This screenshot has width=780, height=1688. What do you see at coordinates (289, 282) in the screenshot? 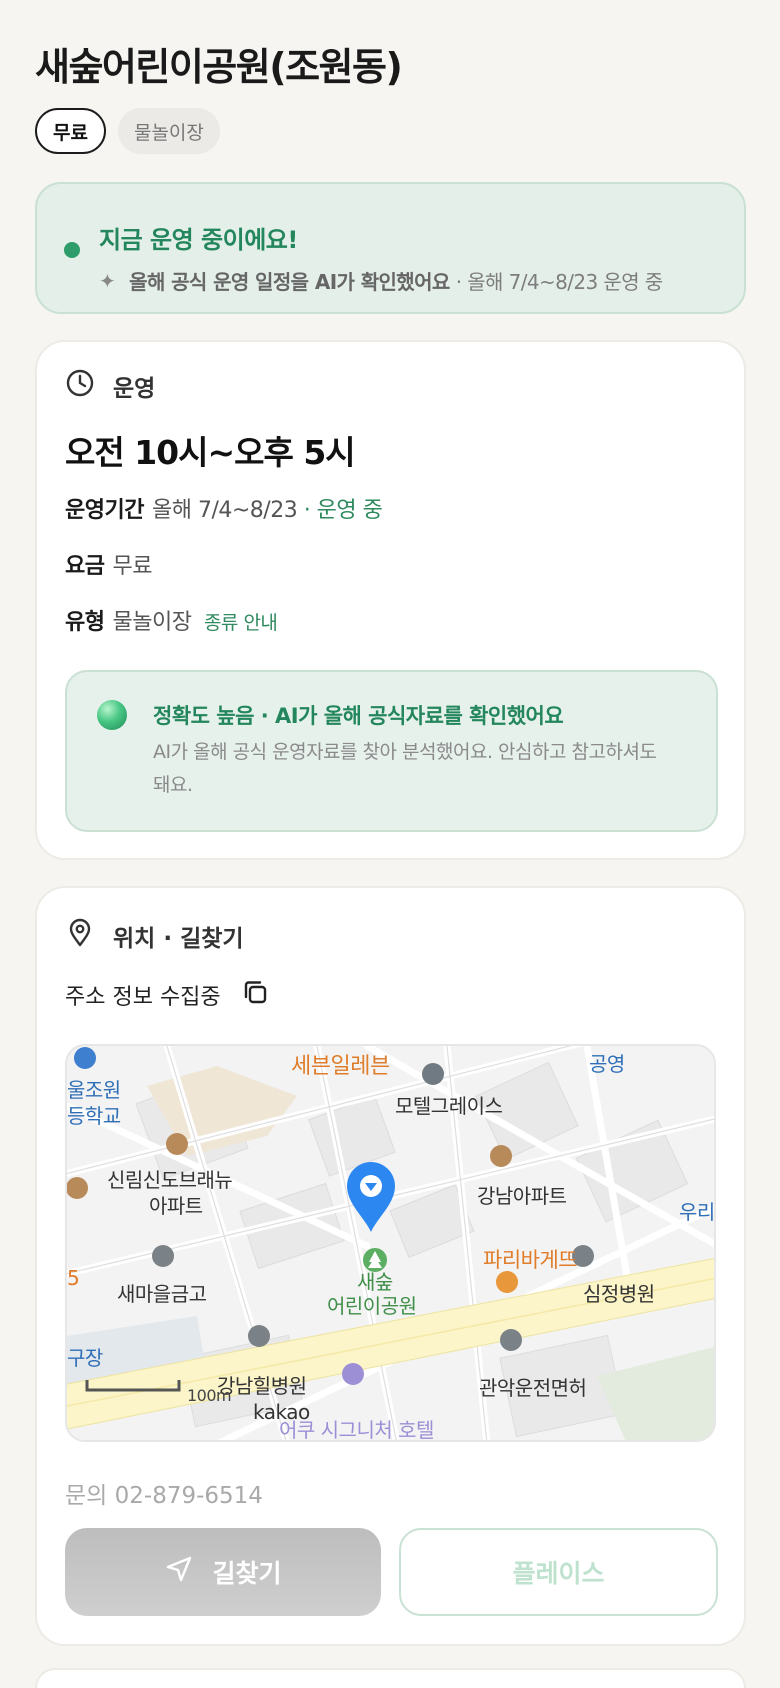
I see `status-verified-text: 올해 공식 운영 일정을 AI가 확인했어요` at bounding box center [289, 282].